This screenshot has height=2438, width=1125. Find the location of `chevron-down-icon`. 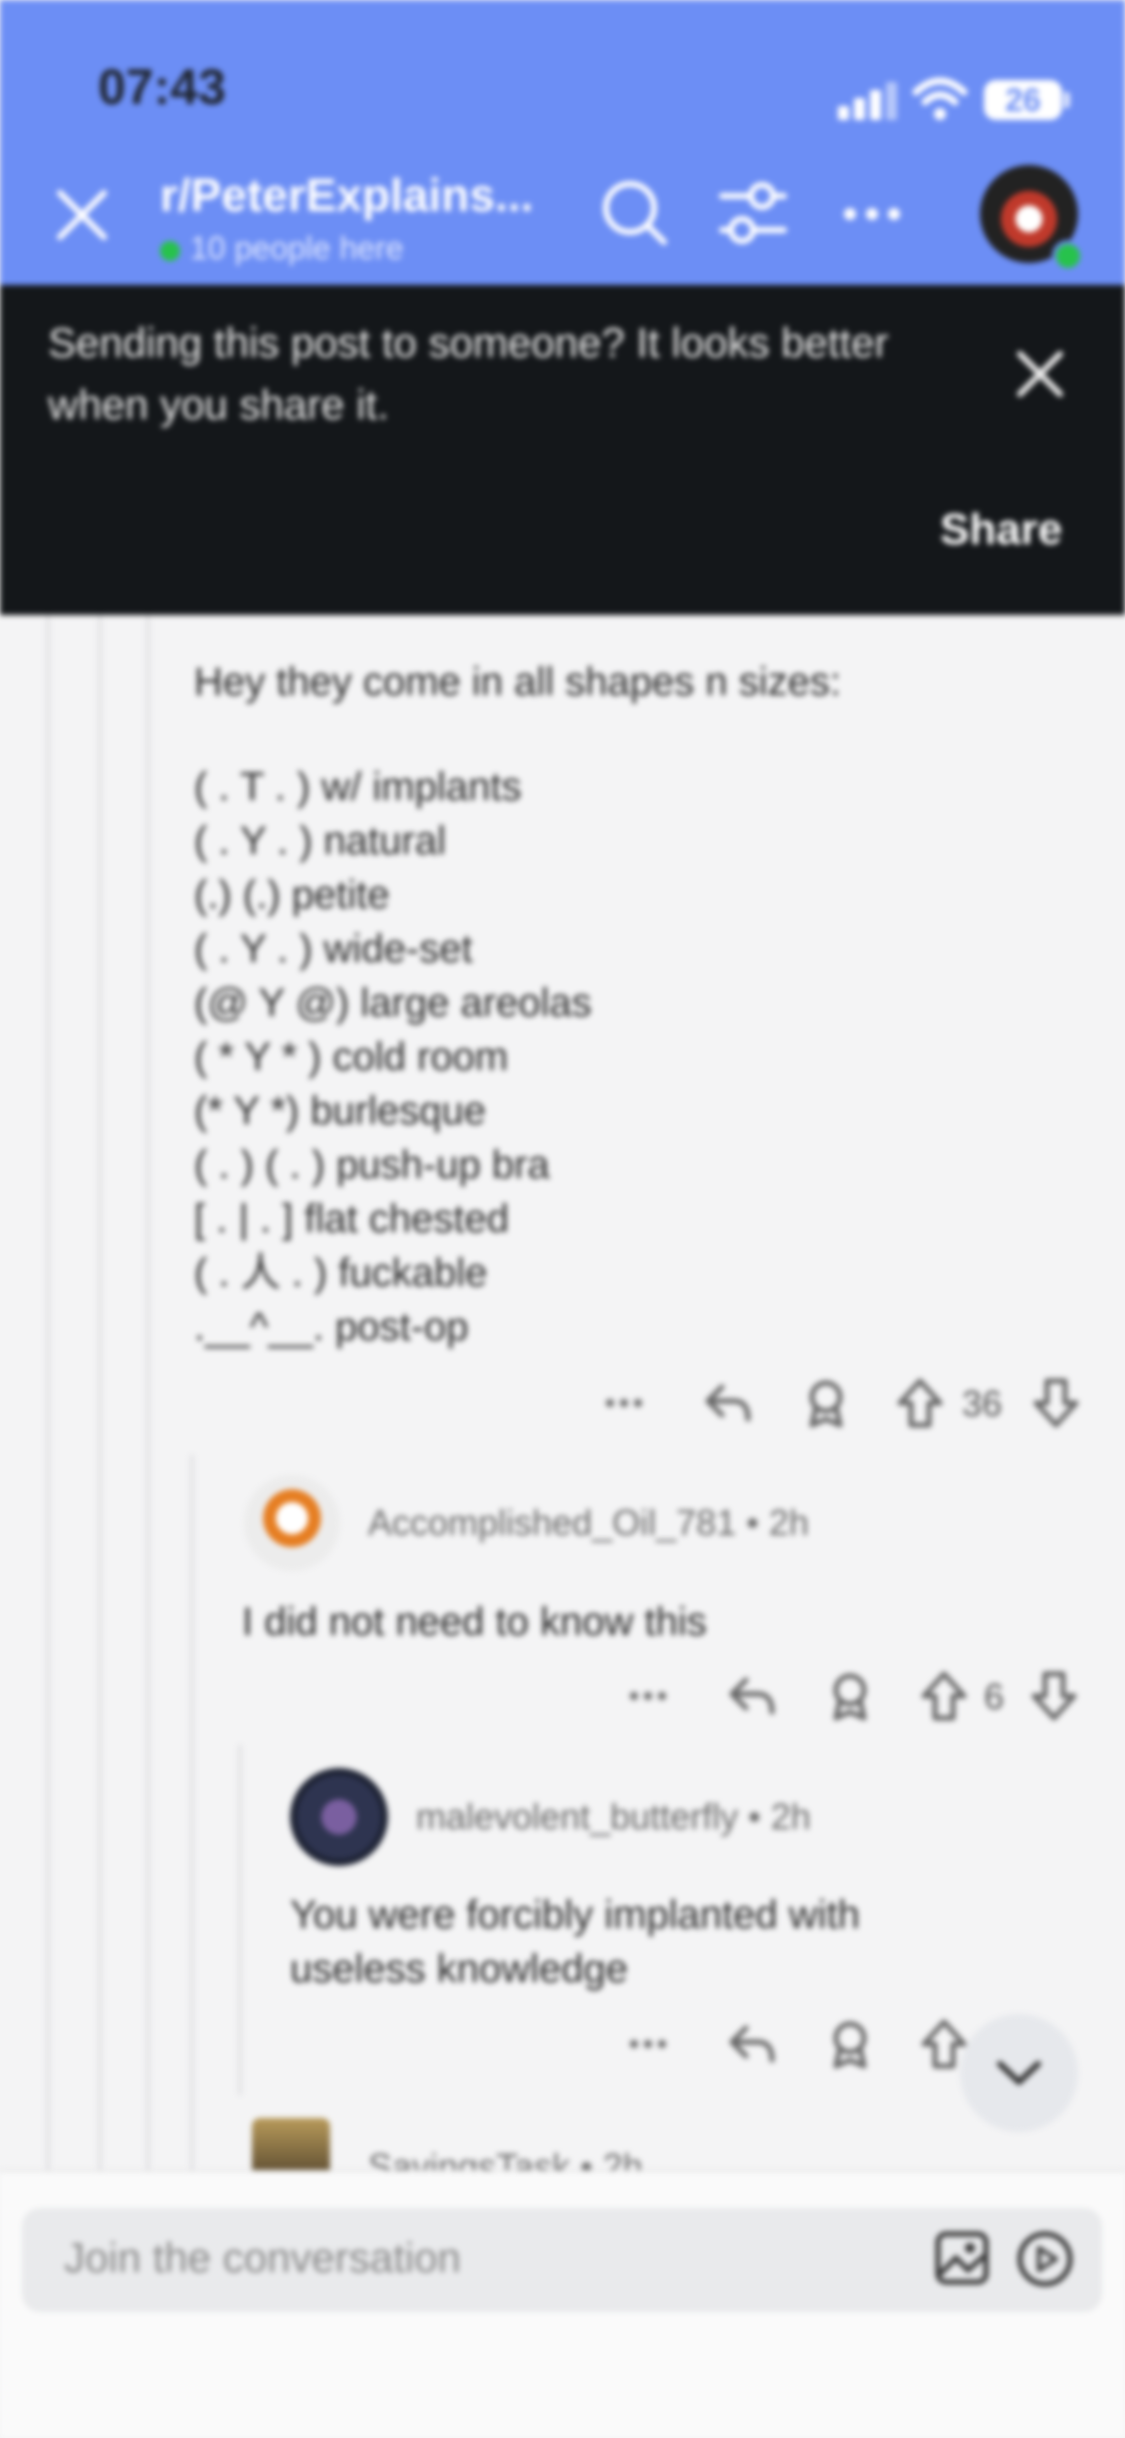

chevron-down-icon is located at coordinates (1019, 2073).